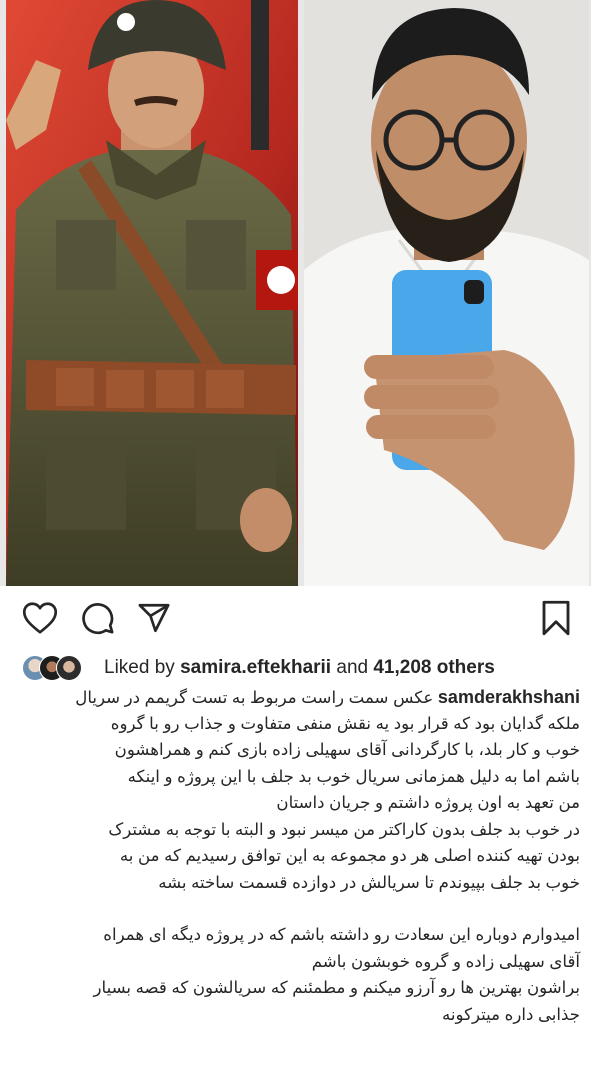  Describe the element at coordinates (445, 961) in the screenshot. I see `caption-line: آقای سهیلی زاده و گروه خوبشون باشم` at that location.